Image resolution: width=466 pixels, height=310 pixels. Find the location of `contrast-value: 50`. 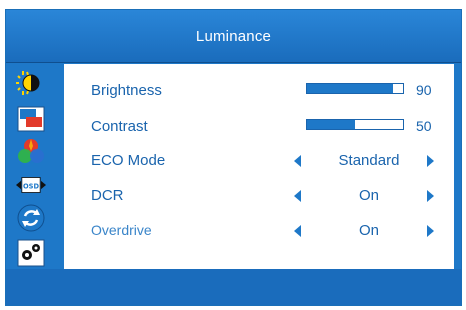

contrast-value: 50 is located at coordinates (424, 126).